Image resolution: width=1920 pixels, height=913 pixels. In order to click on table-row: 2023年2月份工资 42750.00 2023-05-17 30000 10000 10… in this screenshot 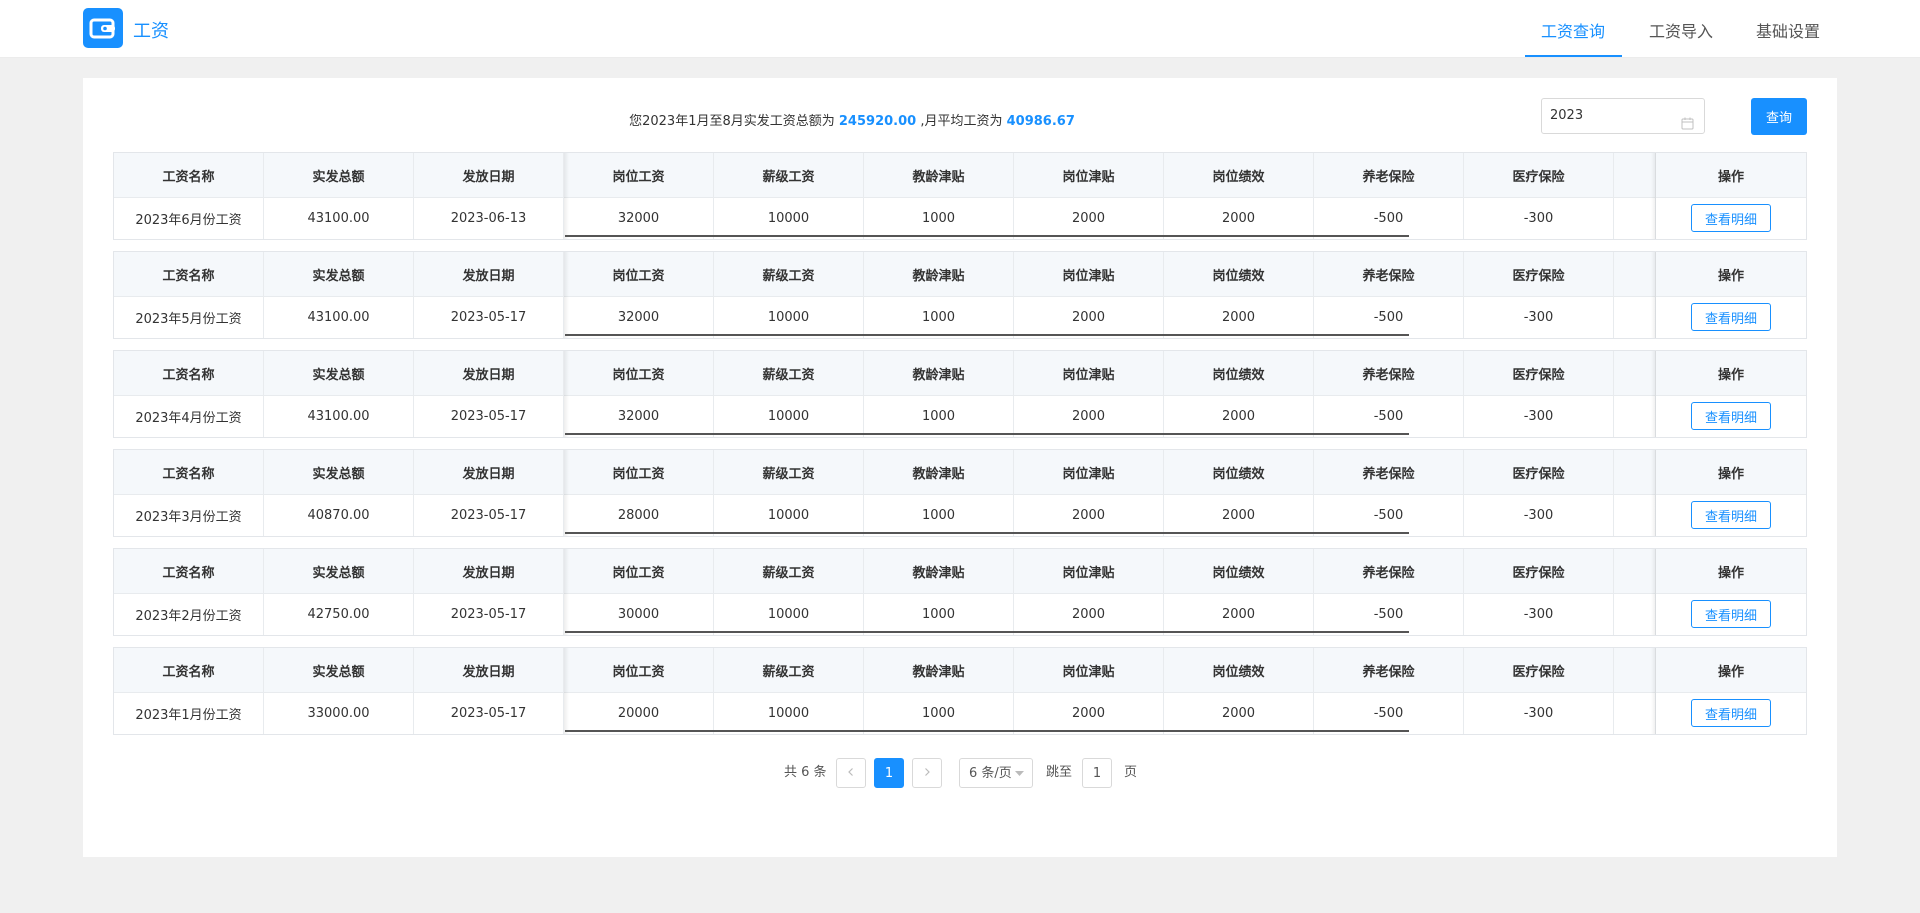, I will do `click(960, 614)`.